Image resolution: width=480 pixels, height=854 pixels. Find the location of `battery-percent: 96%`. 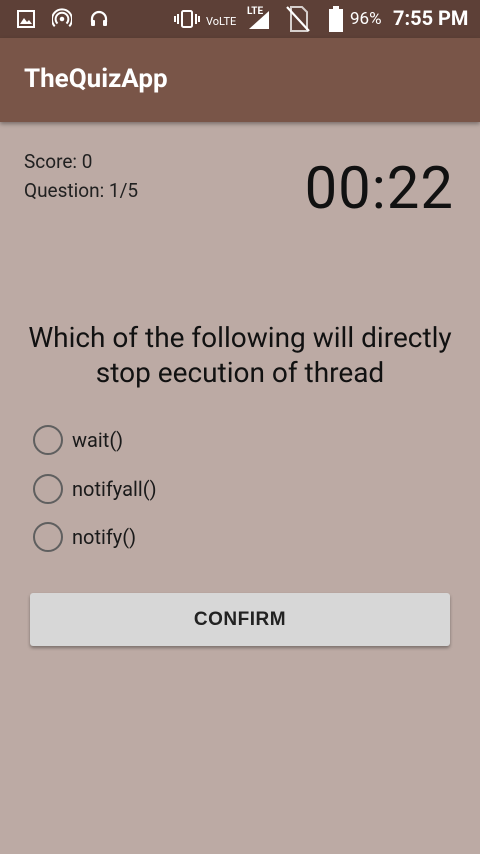

battery-percent: 96% is located at coordinates (366, 19).